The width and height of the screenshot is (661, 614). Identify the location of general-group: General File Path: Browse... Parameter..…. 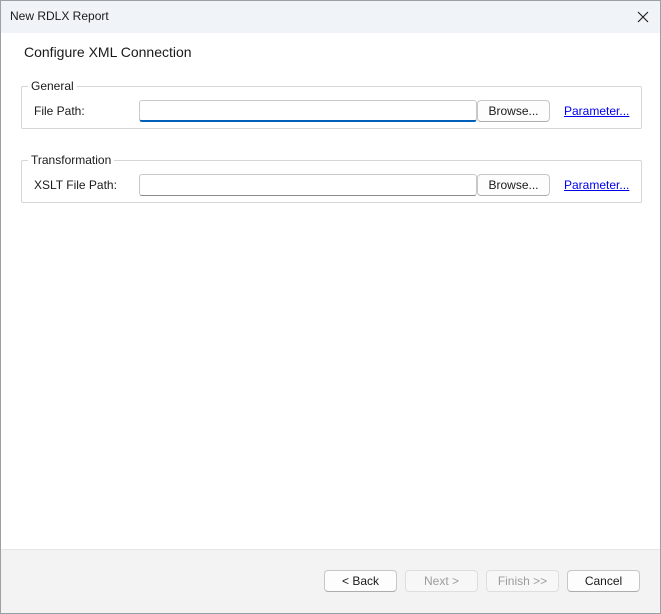
(331, 103).